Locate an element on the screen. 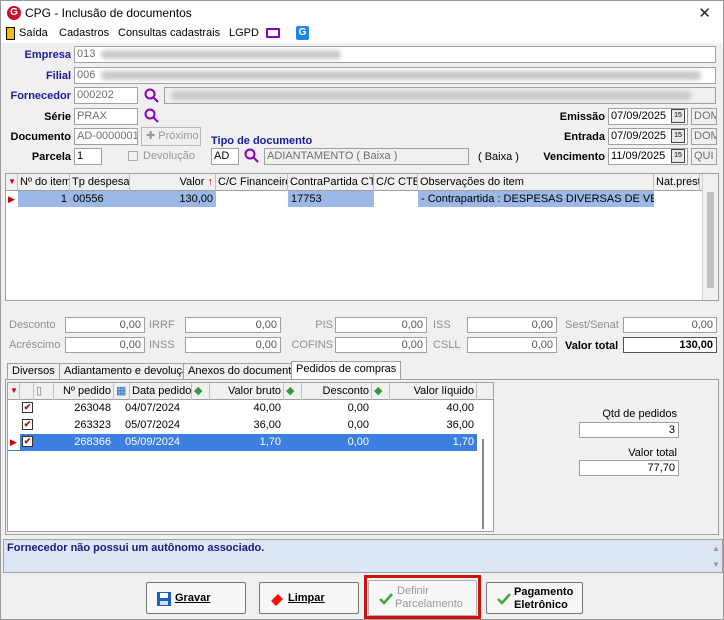 The width and height of the screenshot is (724, 620). col-ccctb: C/C CTB is located at coordinates (396, 182).